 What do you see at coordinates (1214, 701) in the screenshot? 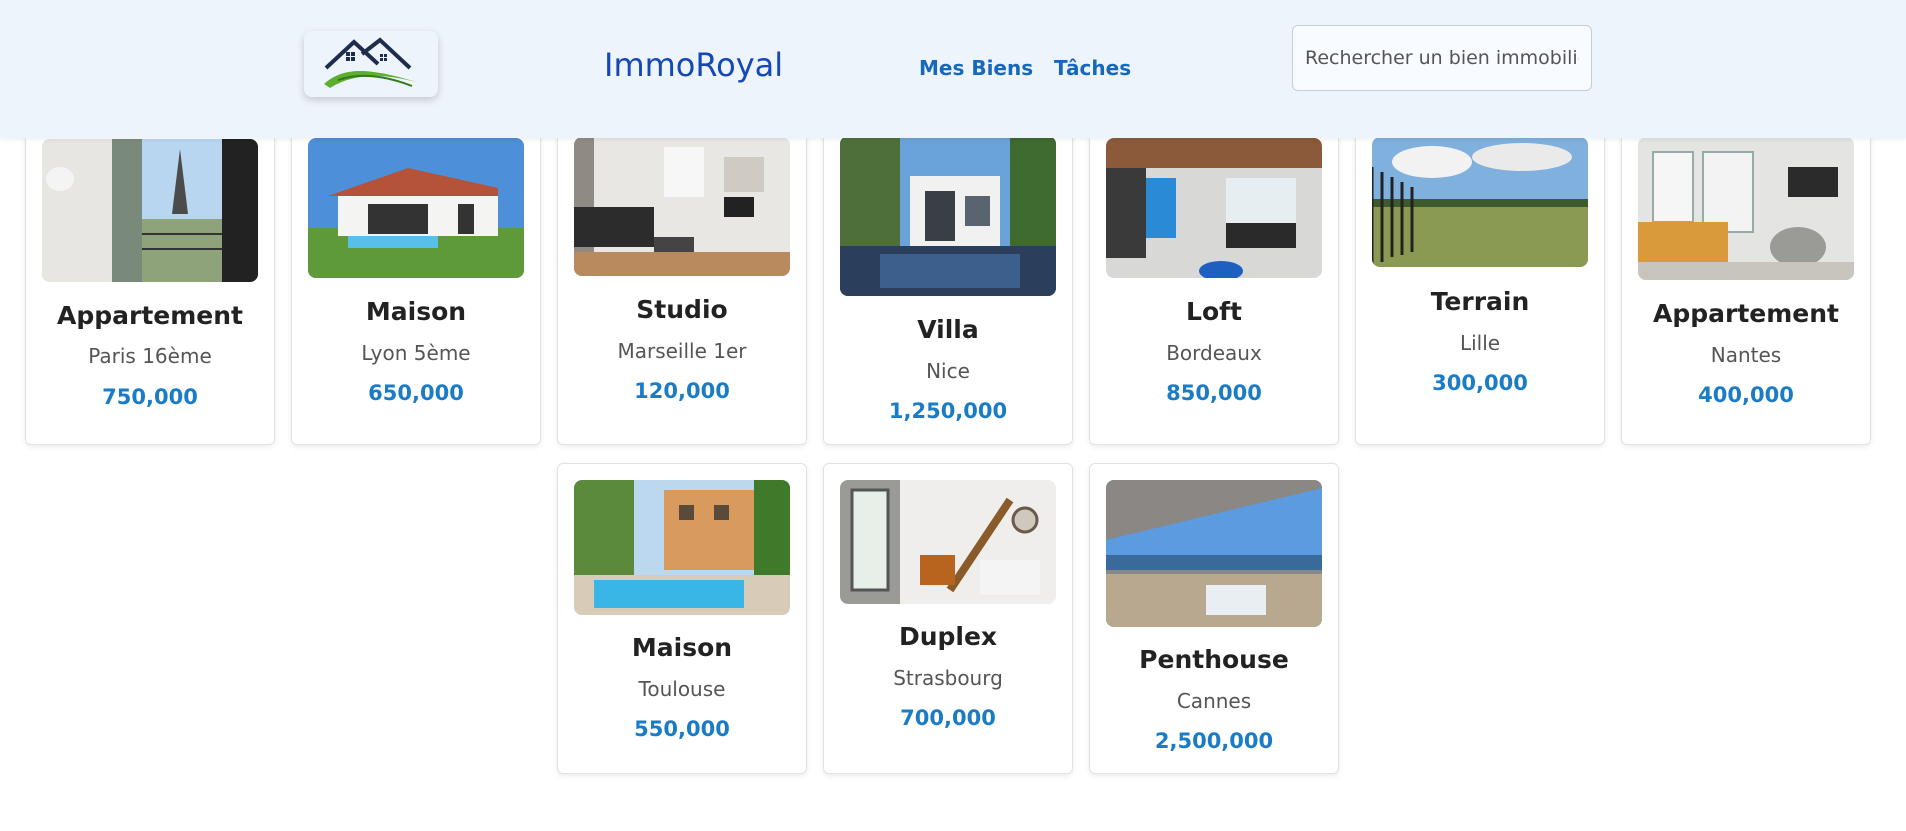
I see `property-location: Cannes` at bounding box center [1214, 701].